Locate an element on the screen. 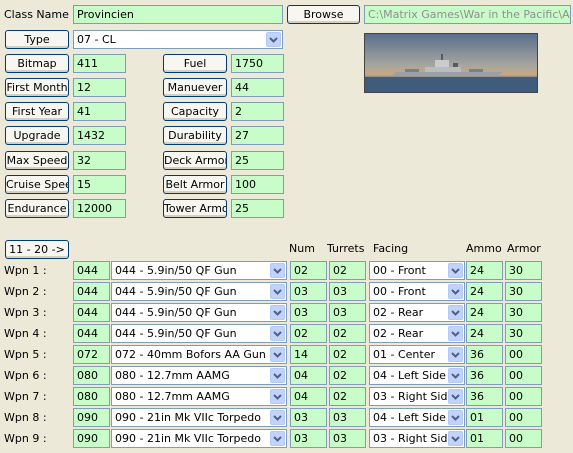 This screenshot has height=453, width=573. browse-button: Browse is located at coordinates (323, 14).